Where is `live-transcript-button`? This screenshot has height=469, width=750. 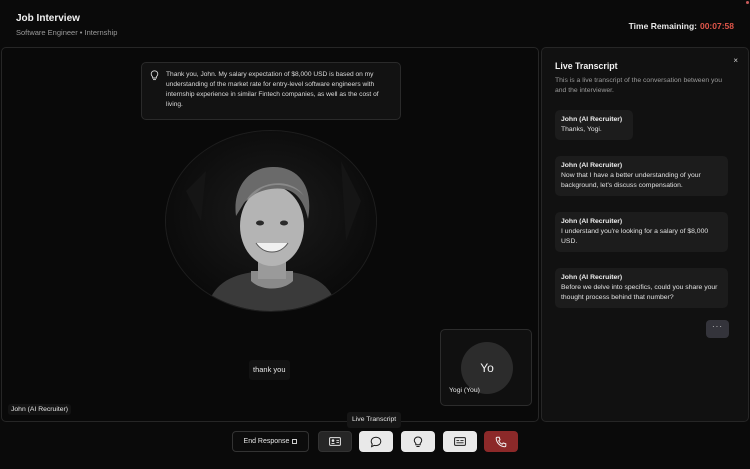 live-transcript-button is located at coordinates (376, 441).